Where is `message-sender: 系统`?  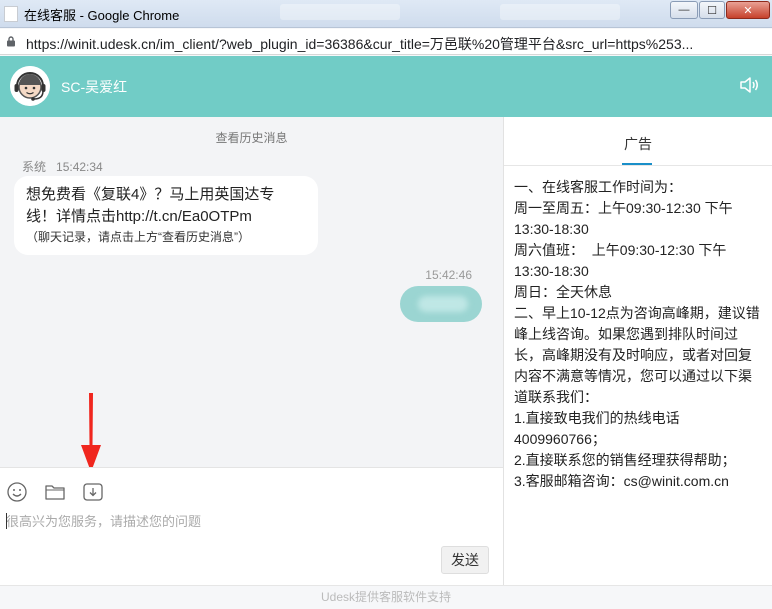
message-sender: 系统 is located at coordinates (34, 167).